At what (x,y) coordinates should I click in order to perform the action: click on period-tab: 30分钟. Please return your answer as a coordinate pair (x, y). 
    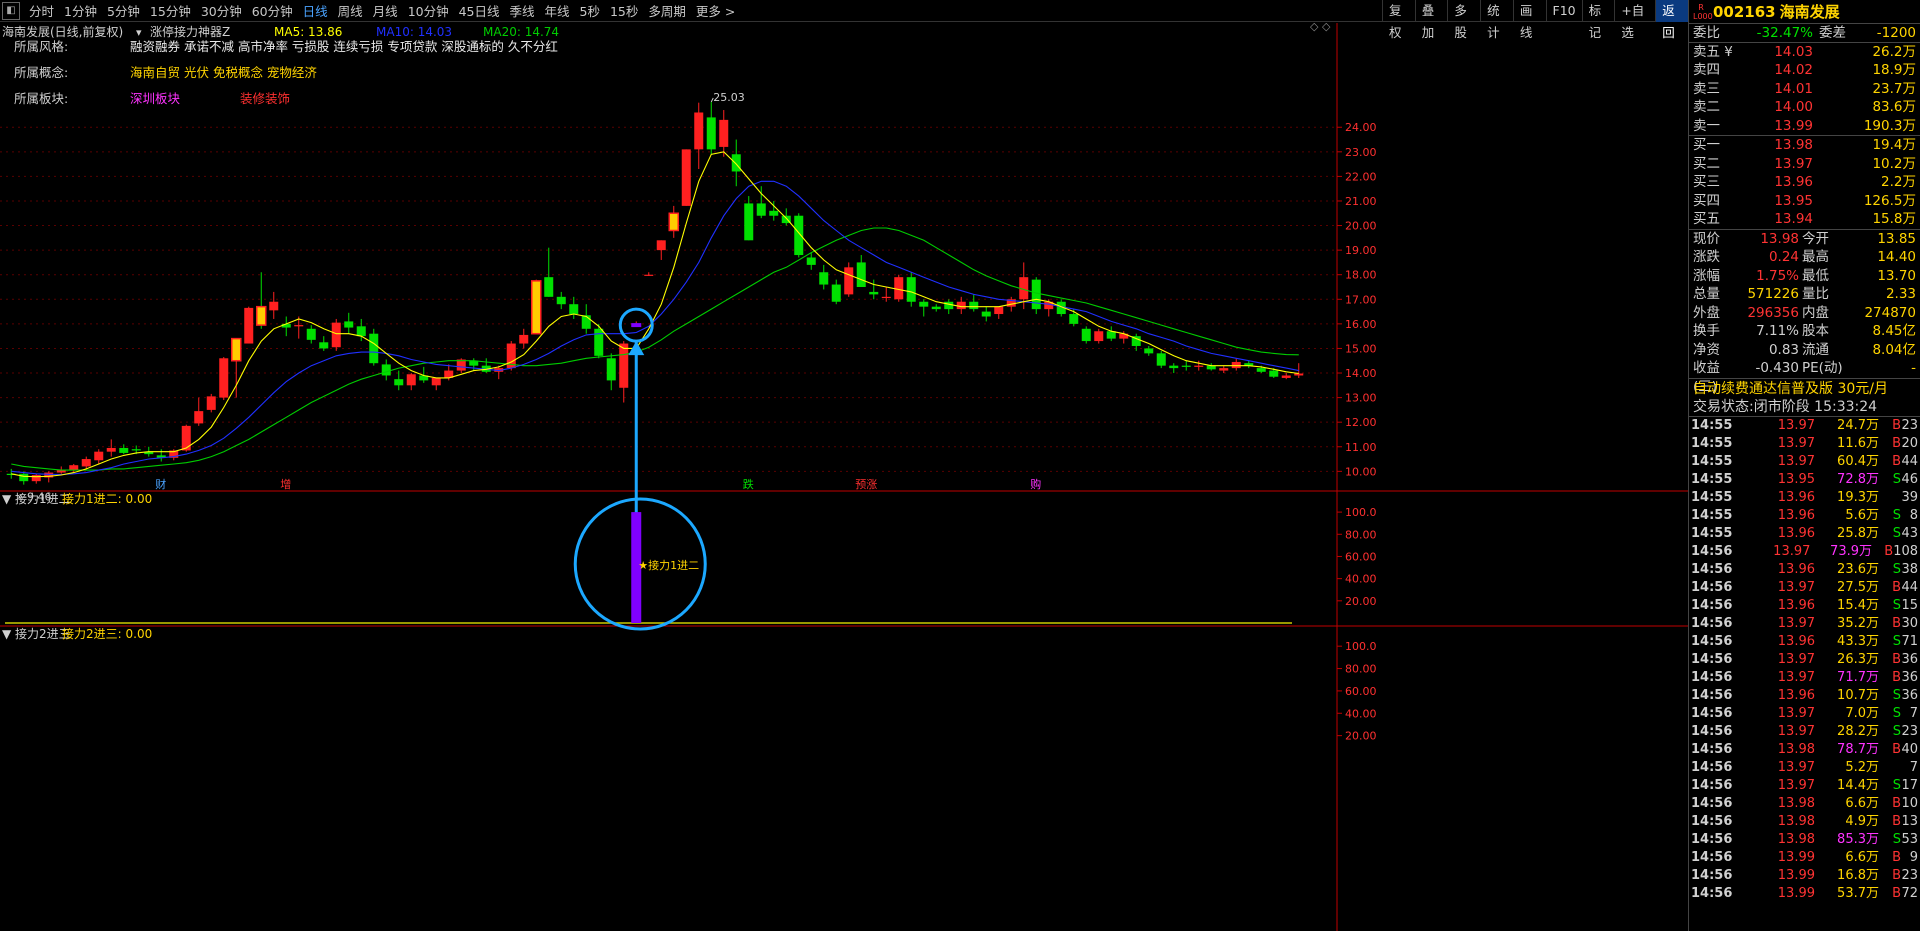
    Looking at the image, I should click on (221, 10).